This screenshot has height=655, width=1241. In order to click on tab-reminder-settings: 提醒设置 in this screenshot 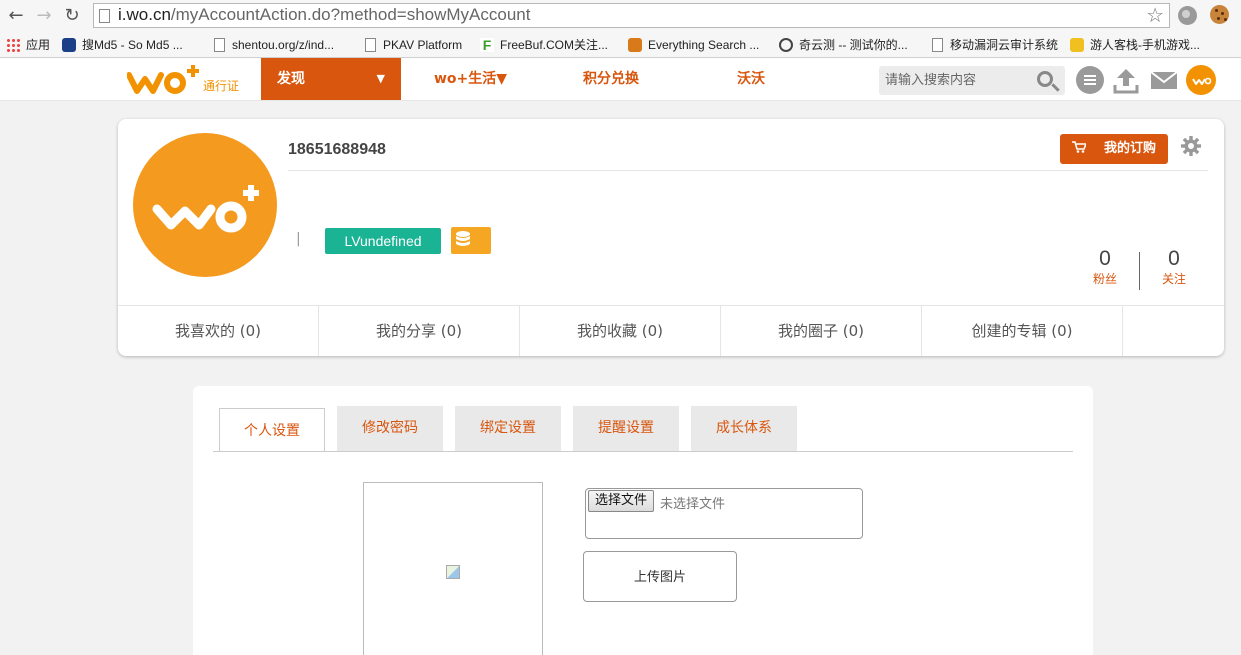, I will do `click(626, 428)`.